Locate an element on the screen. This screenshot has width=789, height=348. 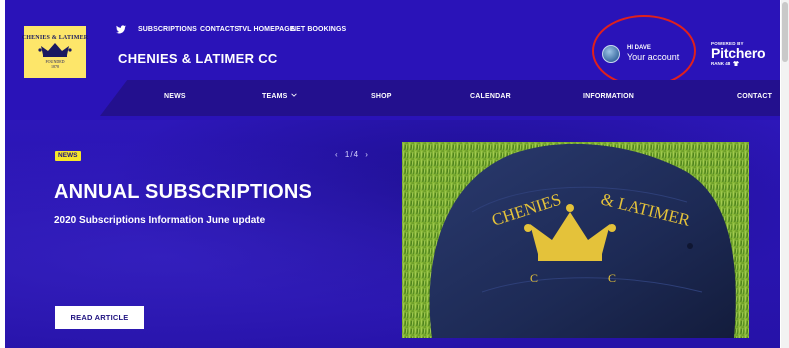
account-text: HI DAVE Your account is located at coordinates (653, 54).